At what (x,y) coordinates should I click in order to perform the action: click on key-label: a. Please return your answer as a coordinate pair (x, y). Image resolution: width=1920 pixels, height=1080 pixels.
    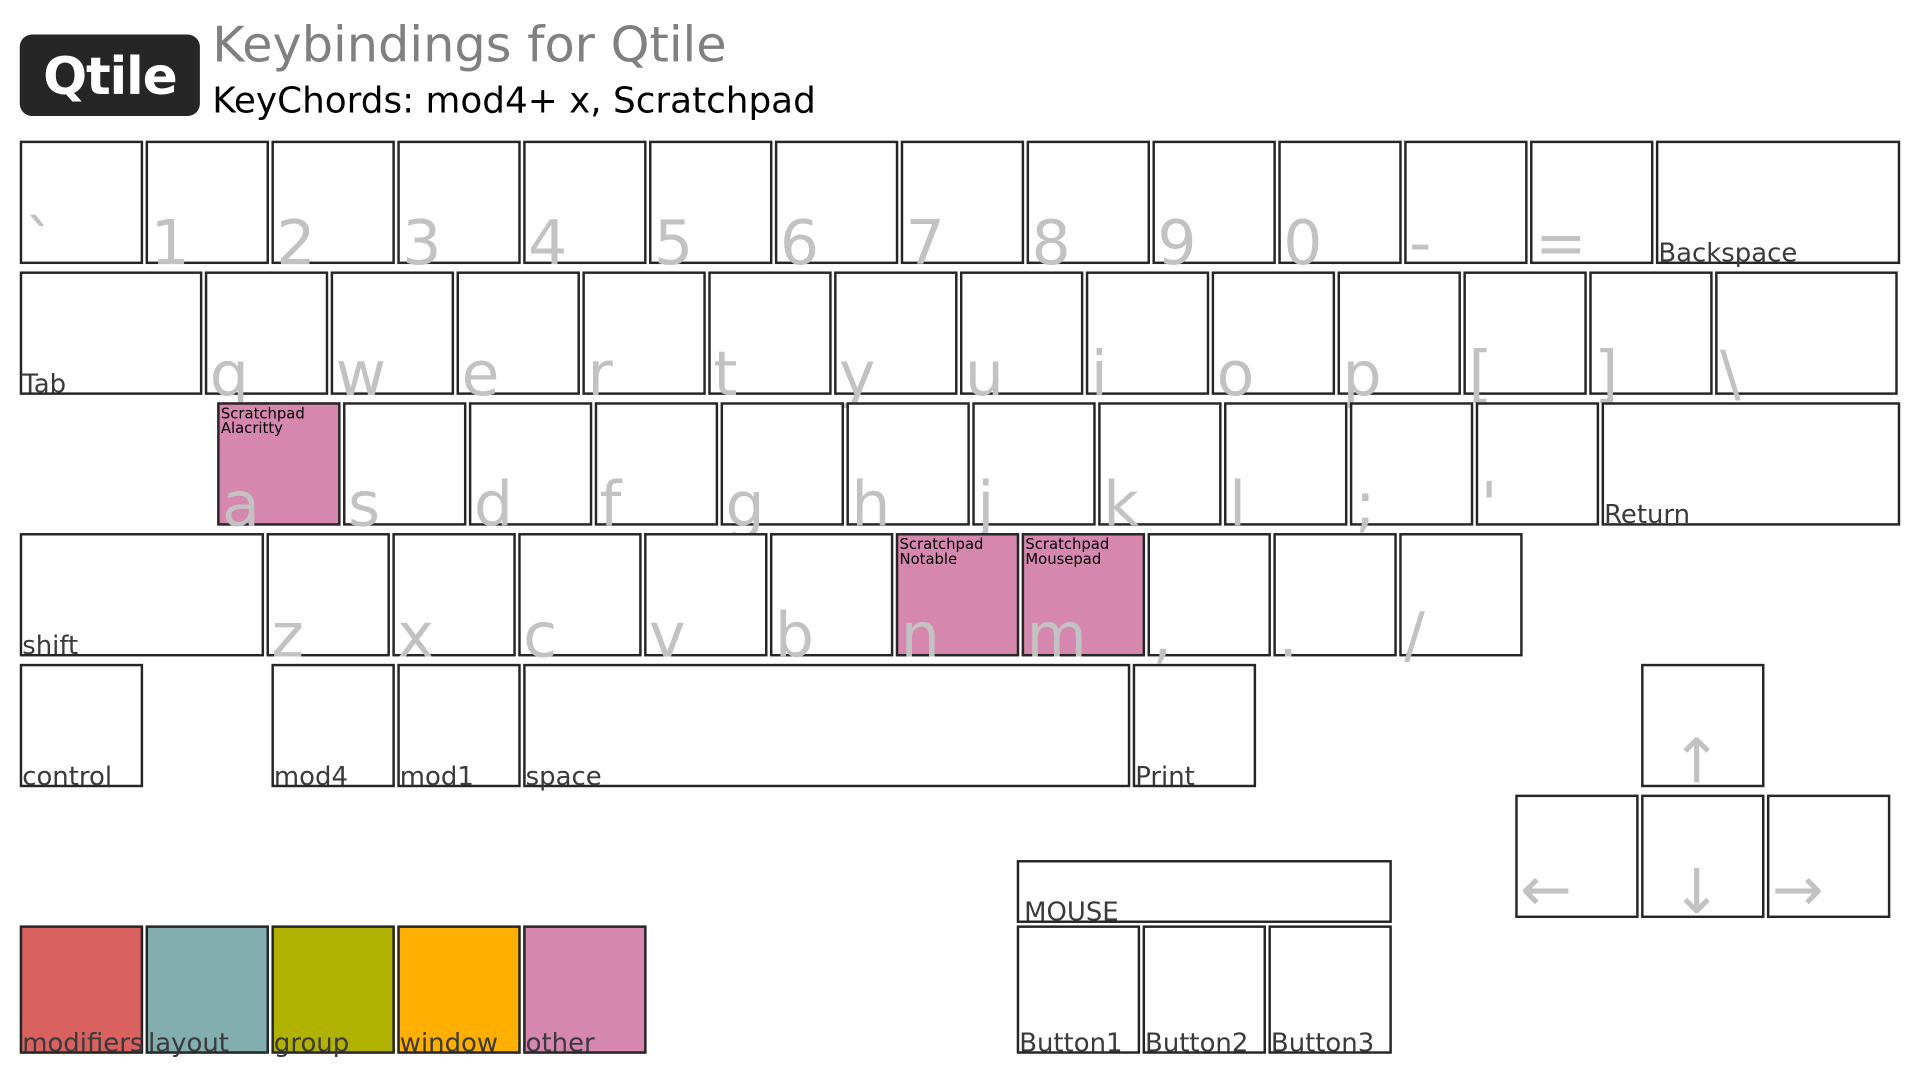
    Looking at the image, I should click on (241, 504).